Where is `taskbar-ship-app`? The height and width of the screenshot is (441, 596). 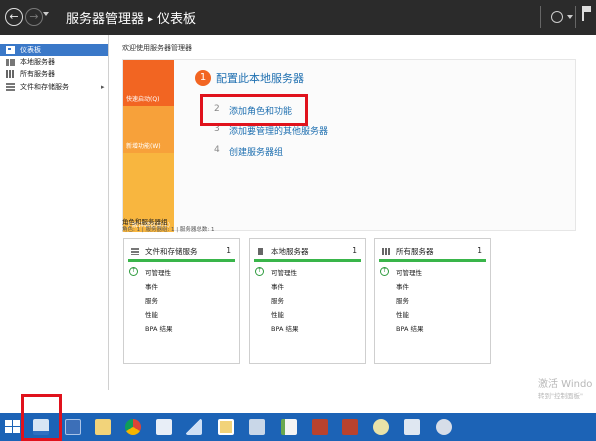
taskbar-ship-app is located at coordinates (194, 427).